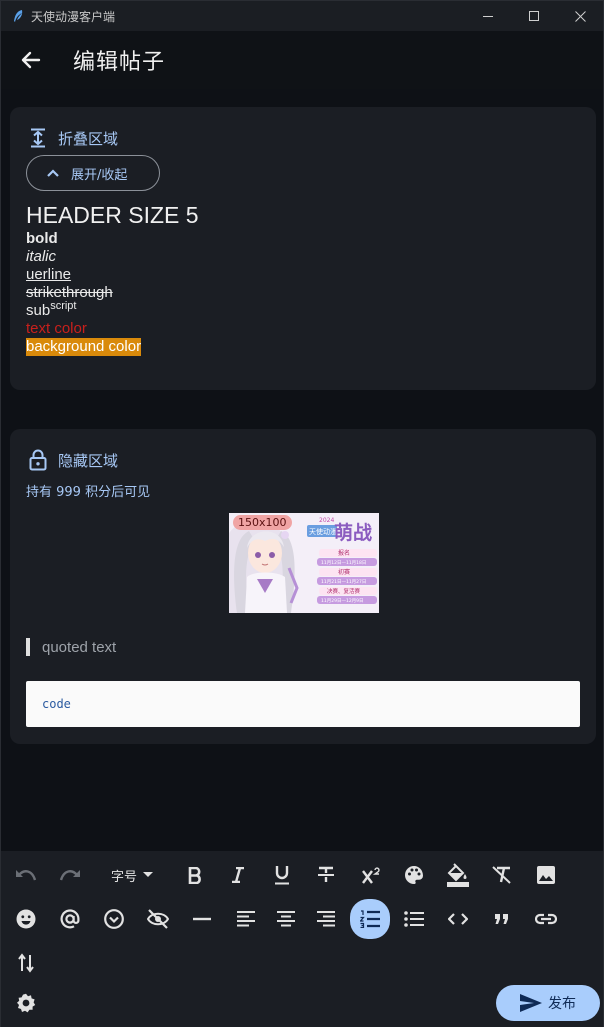  Describe the element at coordinates (42, 238) in the screenshot. I see `bold-text: bold` at that location.